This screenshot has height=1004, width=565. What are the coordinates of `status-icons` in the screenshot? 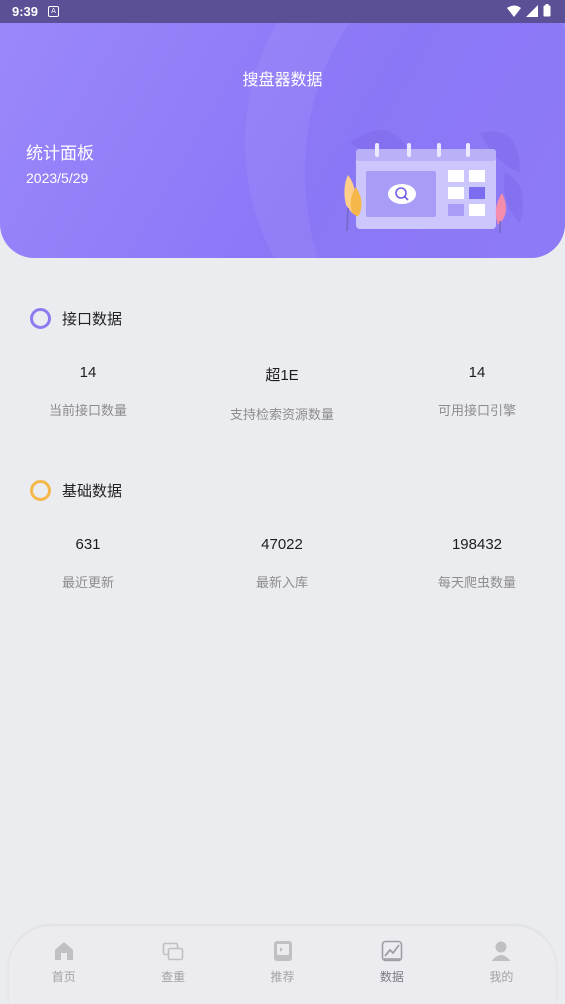 It's located at (529, 10).